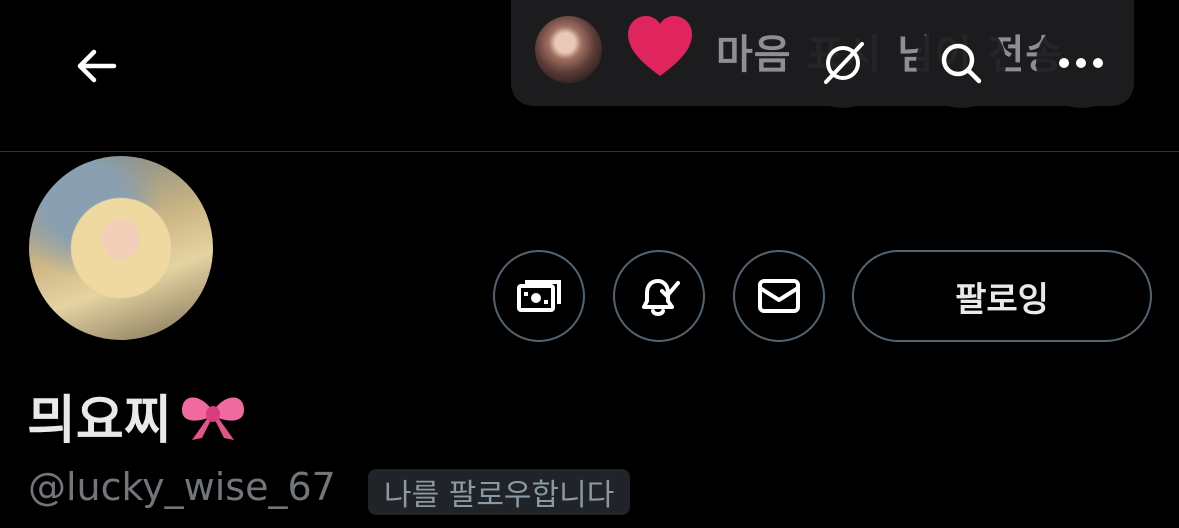 This screenshot has width=1179, height=528. I want to click on tip-button, so click(539, 296).